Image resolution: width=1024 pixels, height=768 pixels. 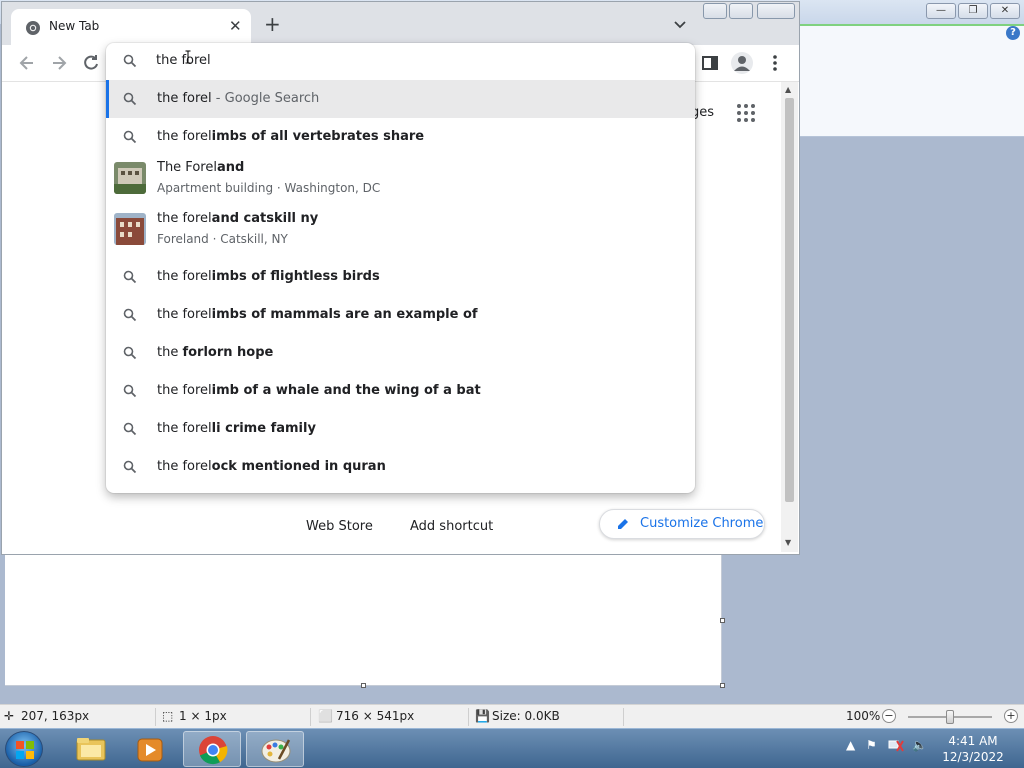 What do you see at coordinates (325, 716) in the screenshot?
I see `image-size-icon: ⬜` at bounding box center [325, 716].